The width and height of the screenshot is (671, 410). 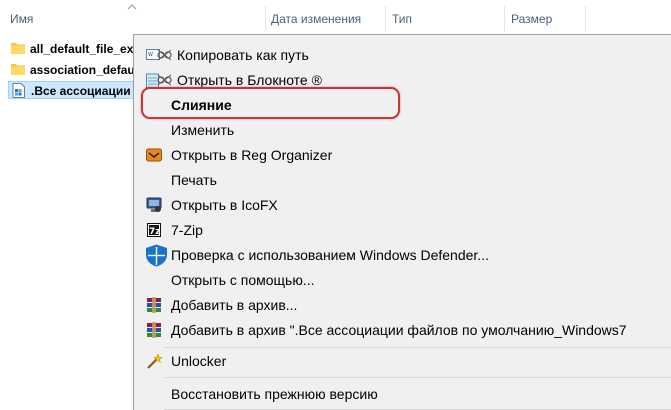 I want to click on file-name: .Все ассоциации ф, so click(x=87, y=91).